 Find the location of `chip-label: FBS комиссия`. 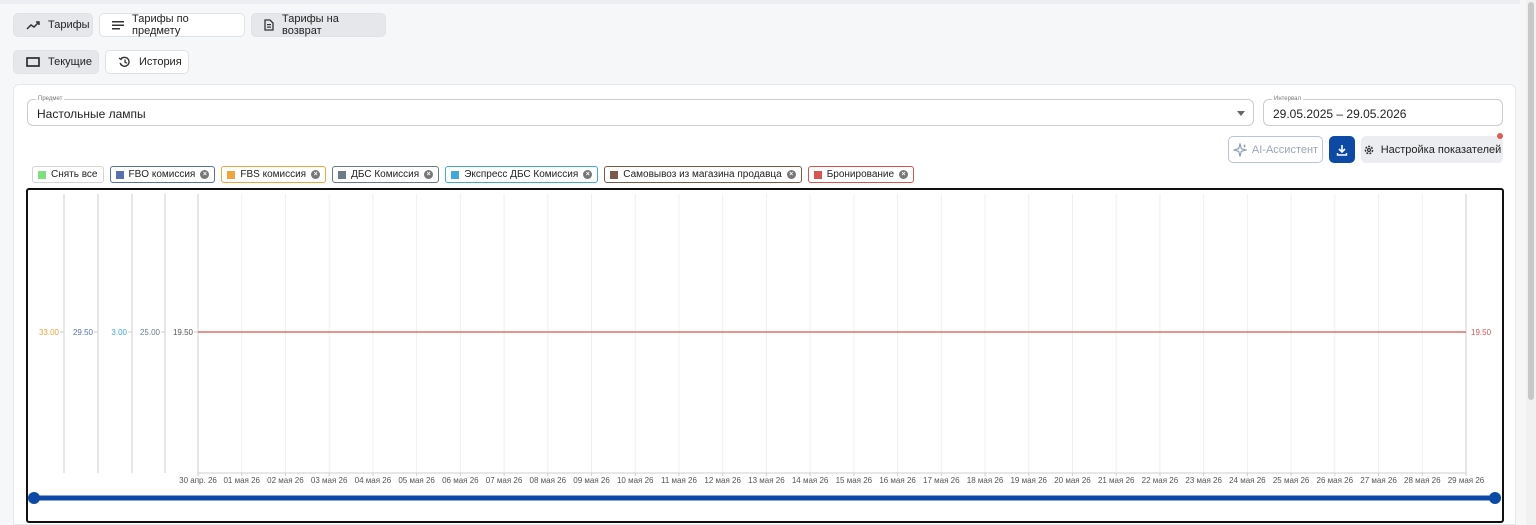

chip-label: FBS комиссия is located at coordinates (273, 174).